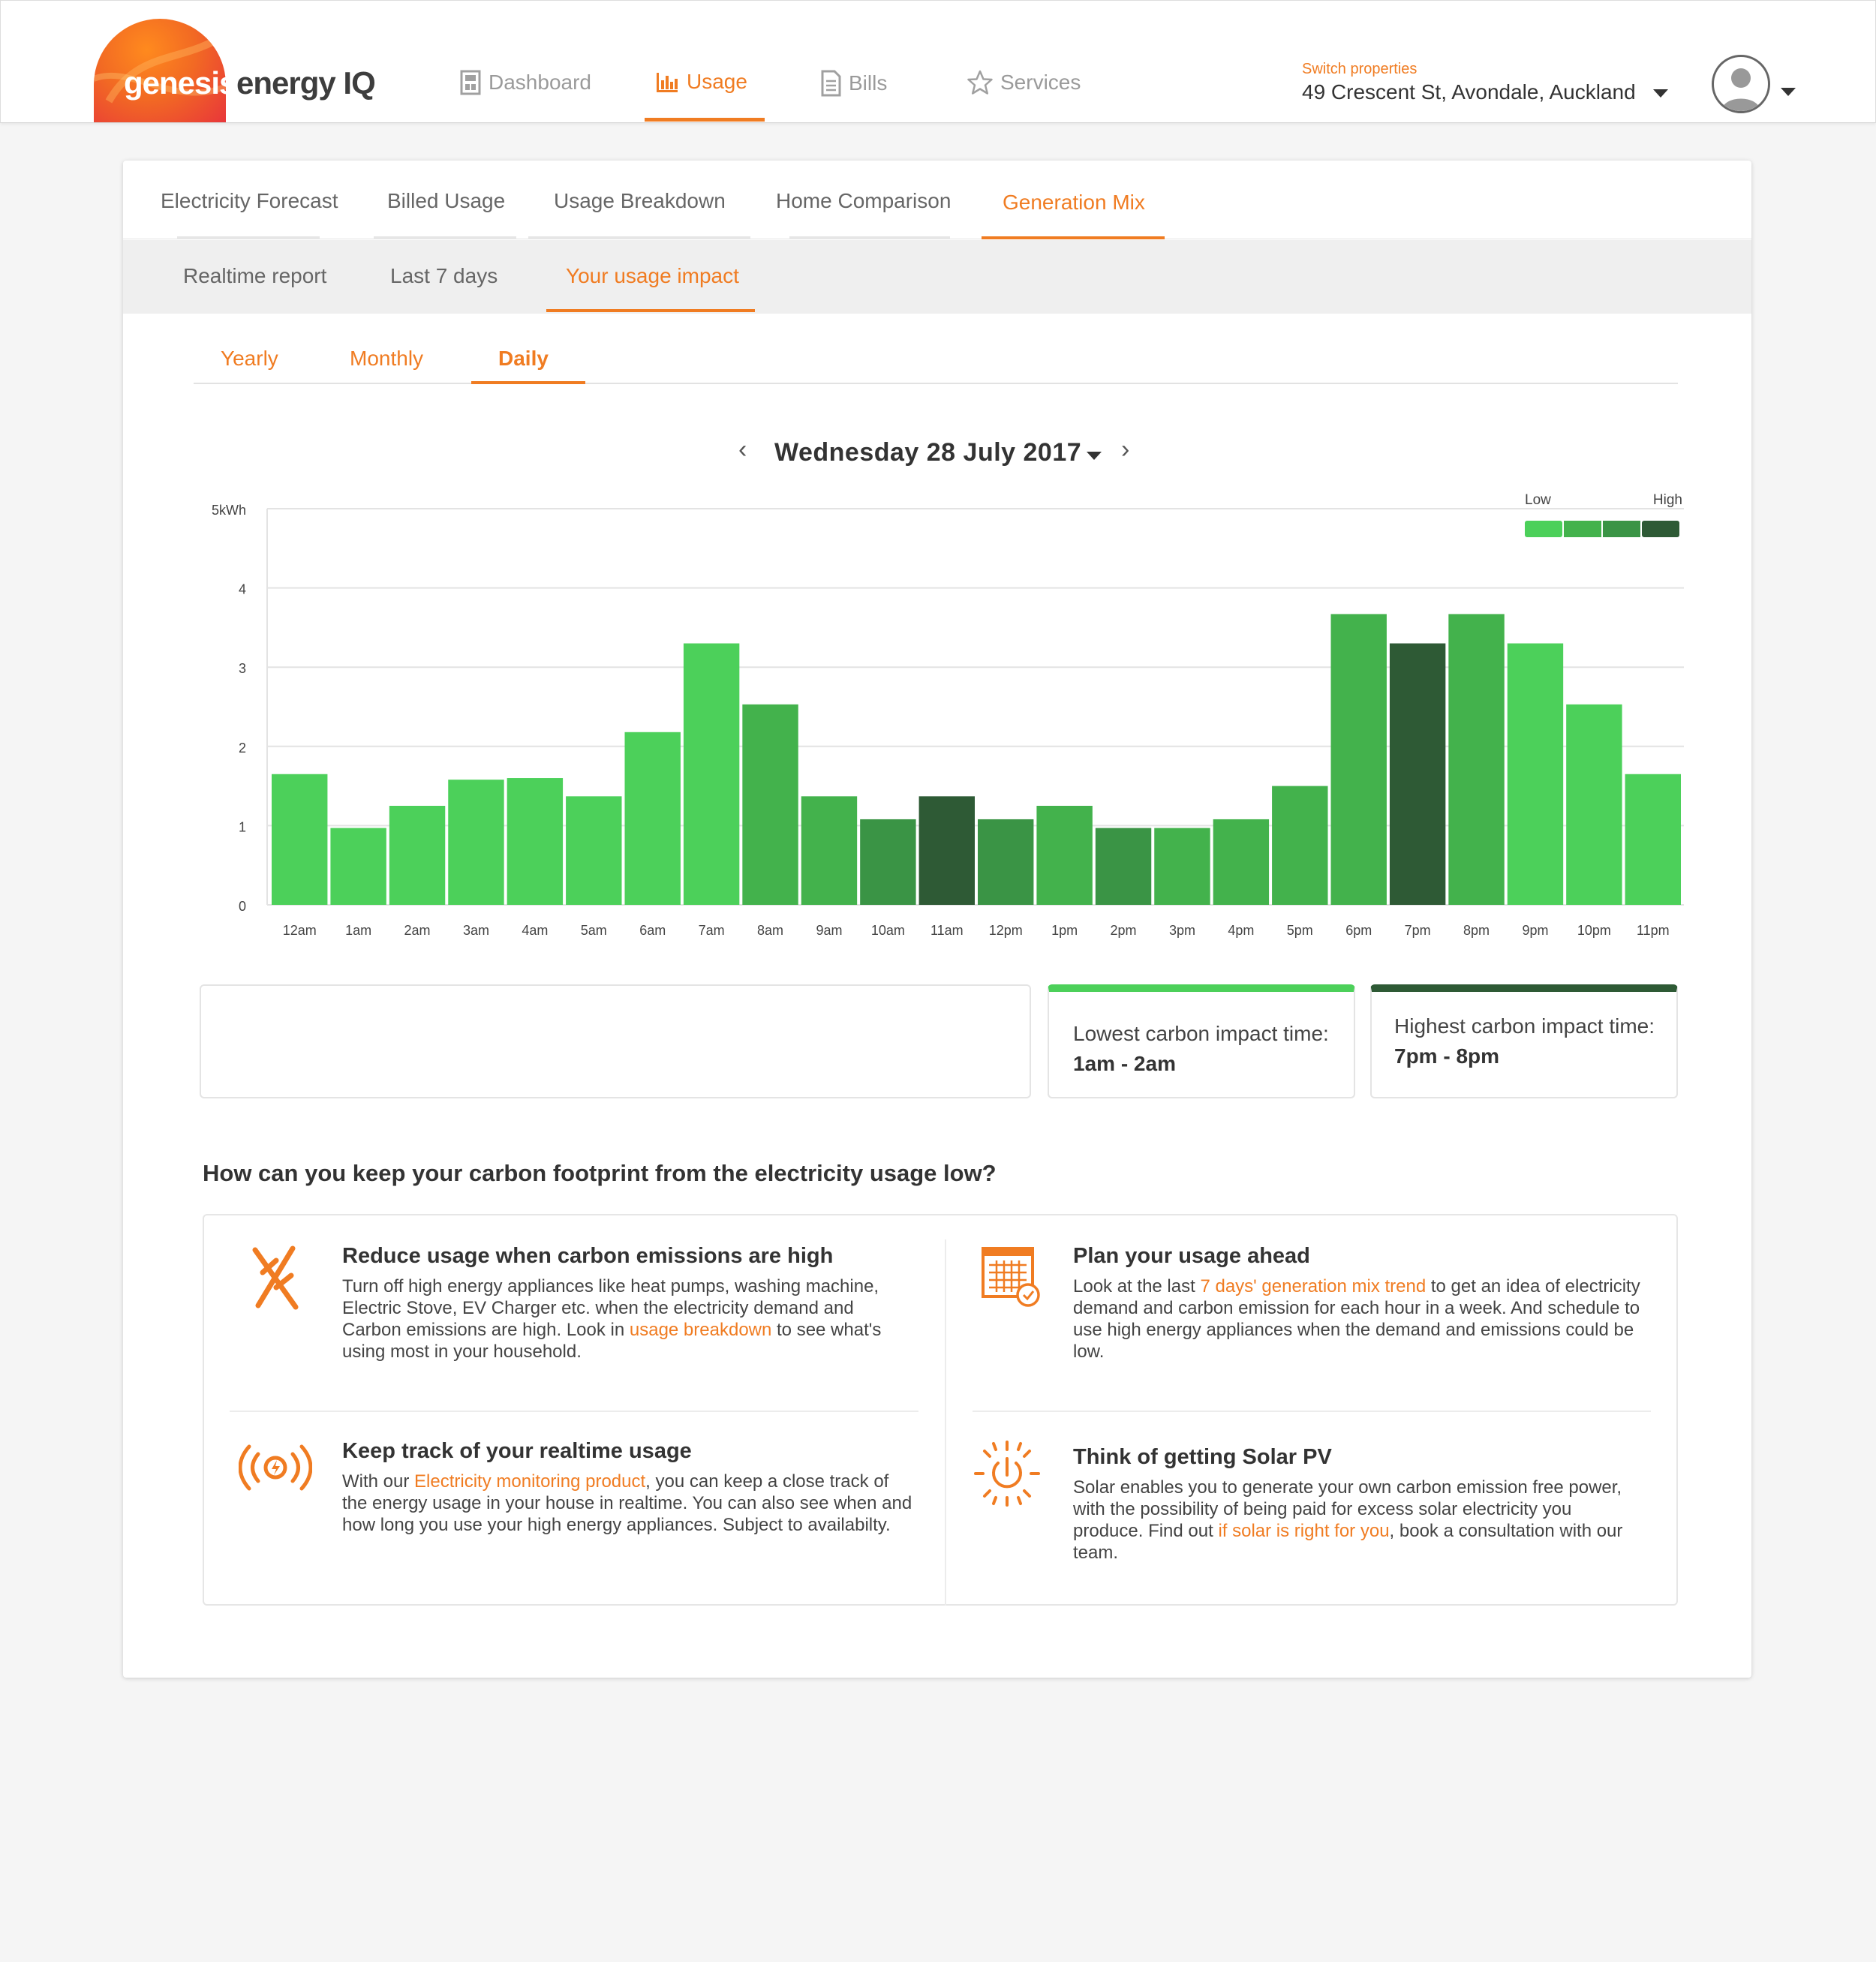  Describe the element at coordinates (1064, 930) in the screenshot. I see `x-tick-label: 1pm` at that location.